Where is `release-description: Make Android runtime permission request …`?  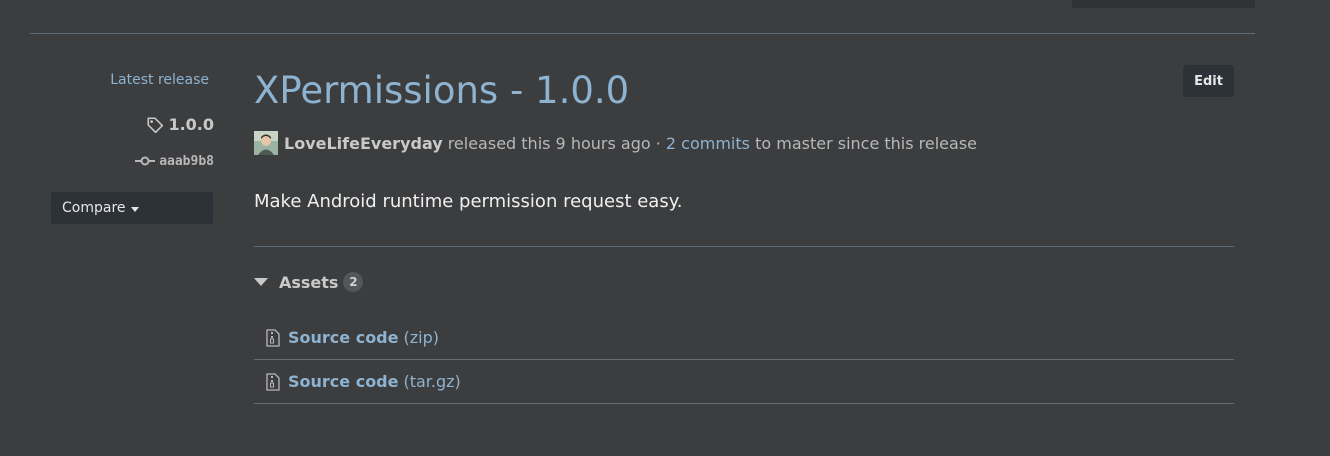 release-description: Make Android runtime permission request … is located at coordinates (468, 201).